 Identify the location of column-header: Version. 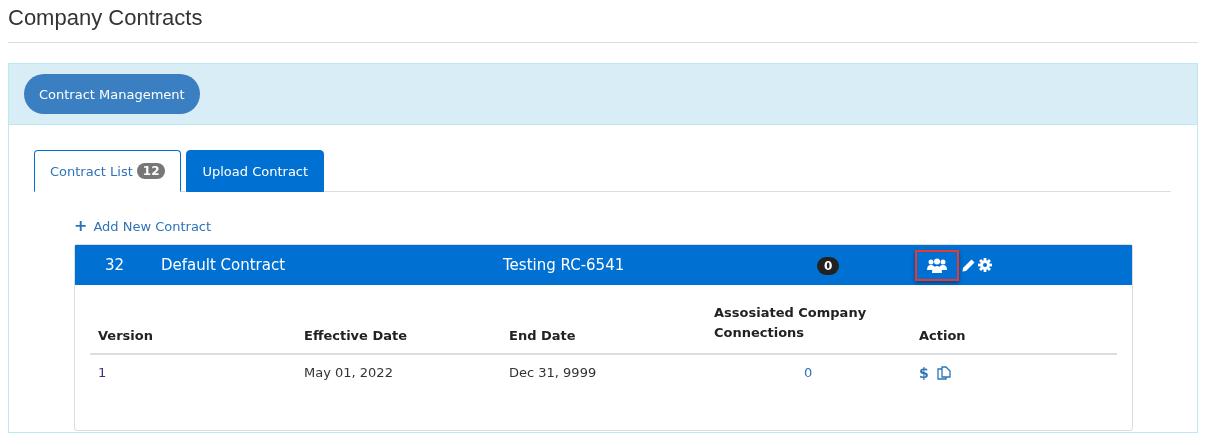
(126, 336).